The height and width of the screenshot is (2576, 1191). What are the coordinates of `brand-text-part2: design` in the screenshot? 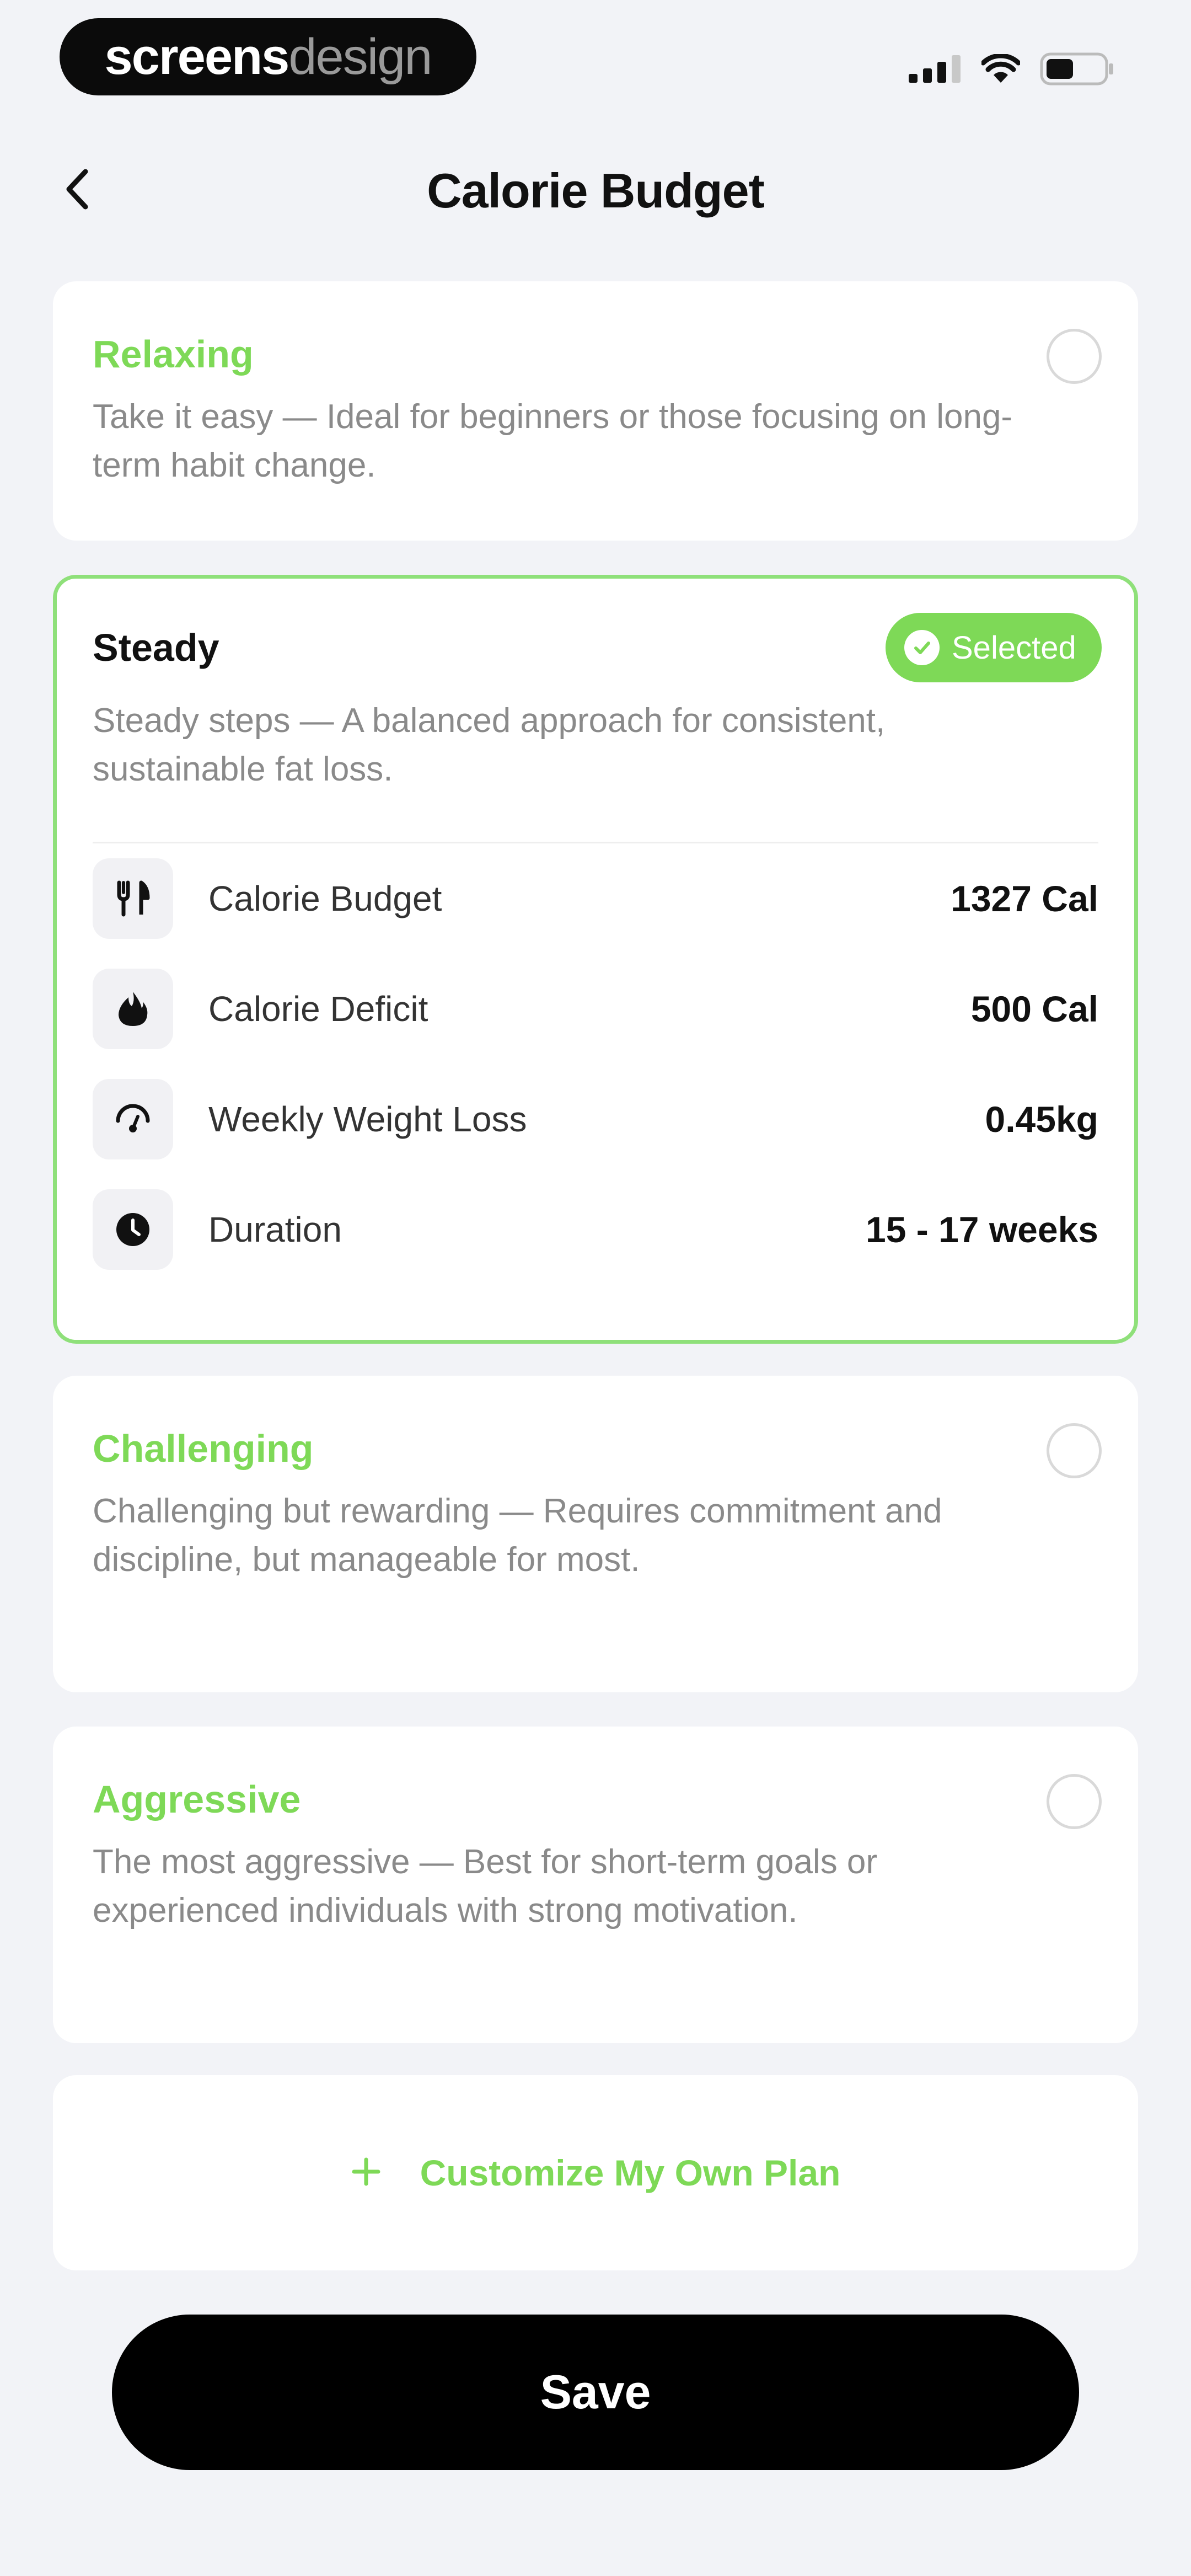 It's located at (360, 56).